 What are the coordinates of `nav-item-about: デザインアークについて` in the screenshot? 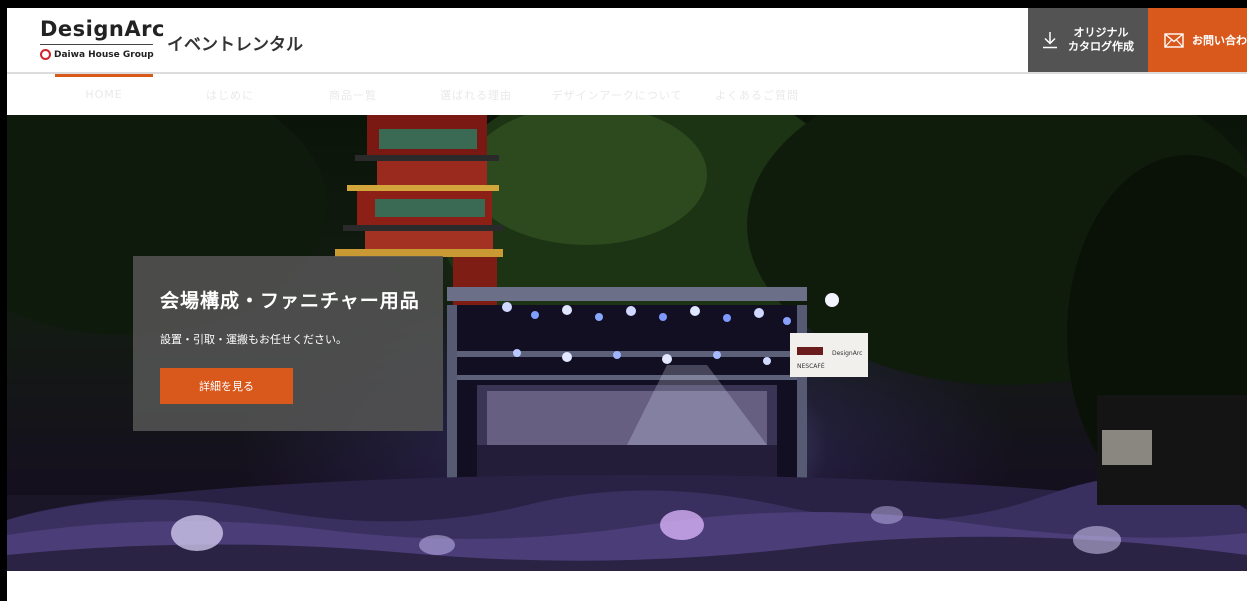 It's located at (617, 94).